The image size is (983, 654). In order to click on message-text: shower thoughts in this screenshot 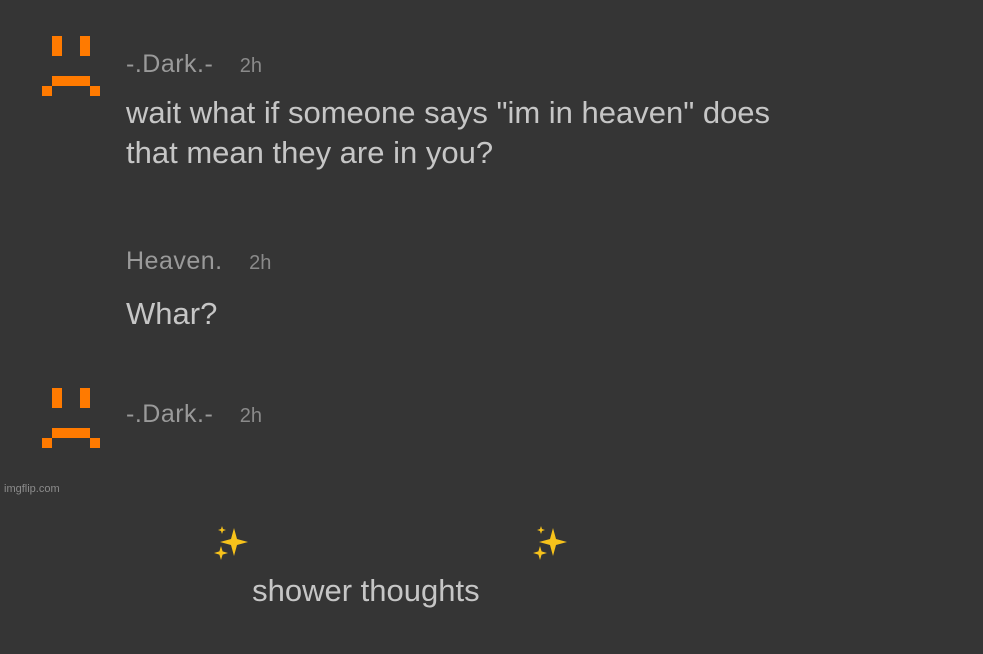, I will do `click(366, 590)`.